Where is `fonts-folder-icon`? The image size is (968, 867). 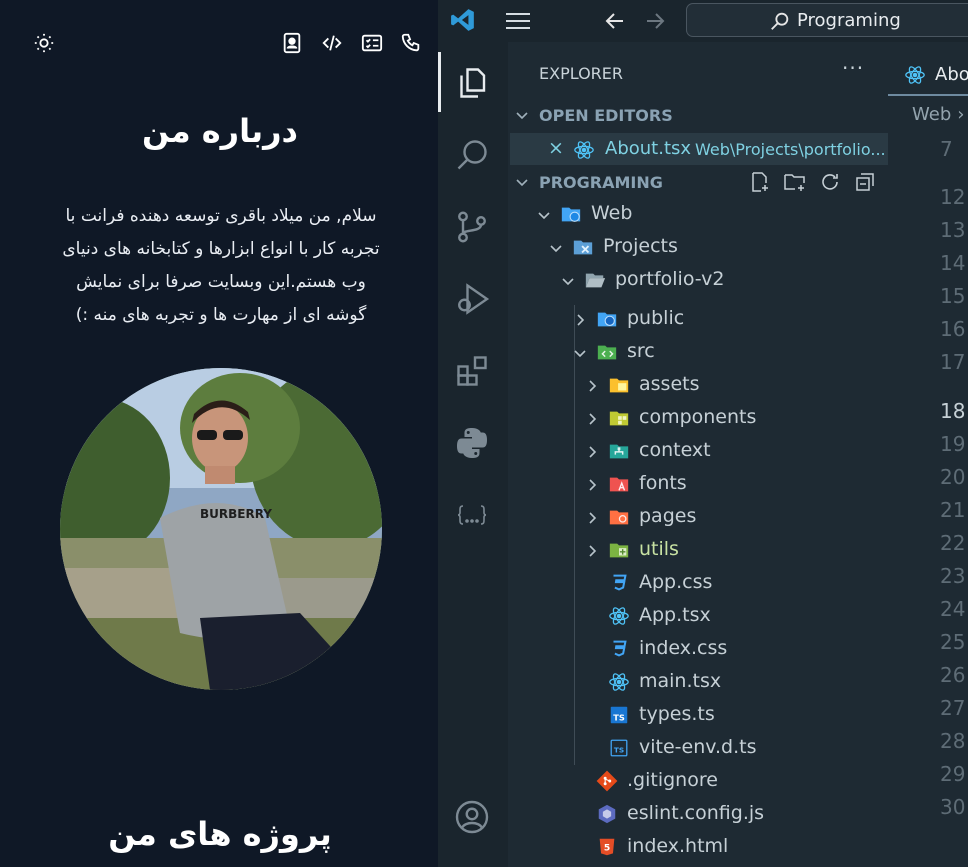 fonts-folder-icon is located at coordinates (619, 484).